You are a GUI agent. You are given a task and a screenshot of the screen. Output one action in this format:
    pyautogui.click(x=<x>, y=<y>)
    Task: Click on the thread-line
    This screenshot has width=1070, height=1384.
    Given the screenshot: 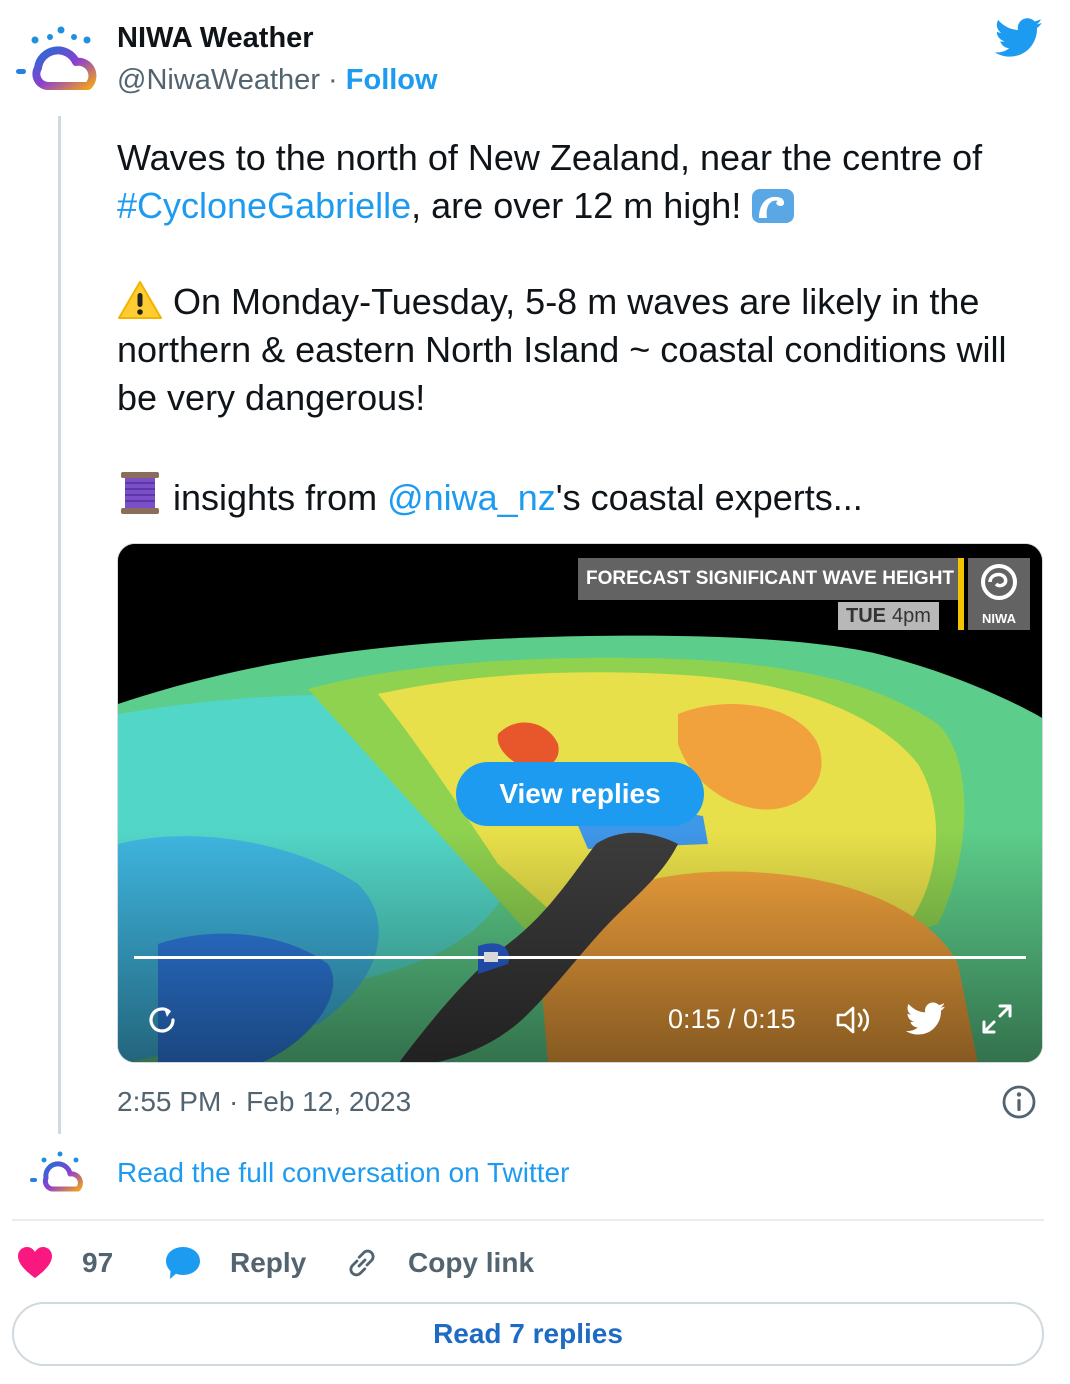 What is the action you would take?
    pyautogui.click(x=59, y=625)
    